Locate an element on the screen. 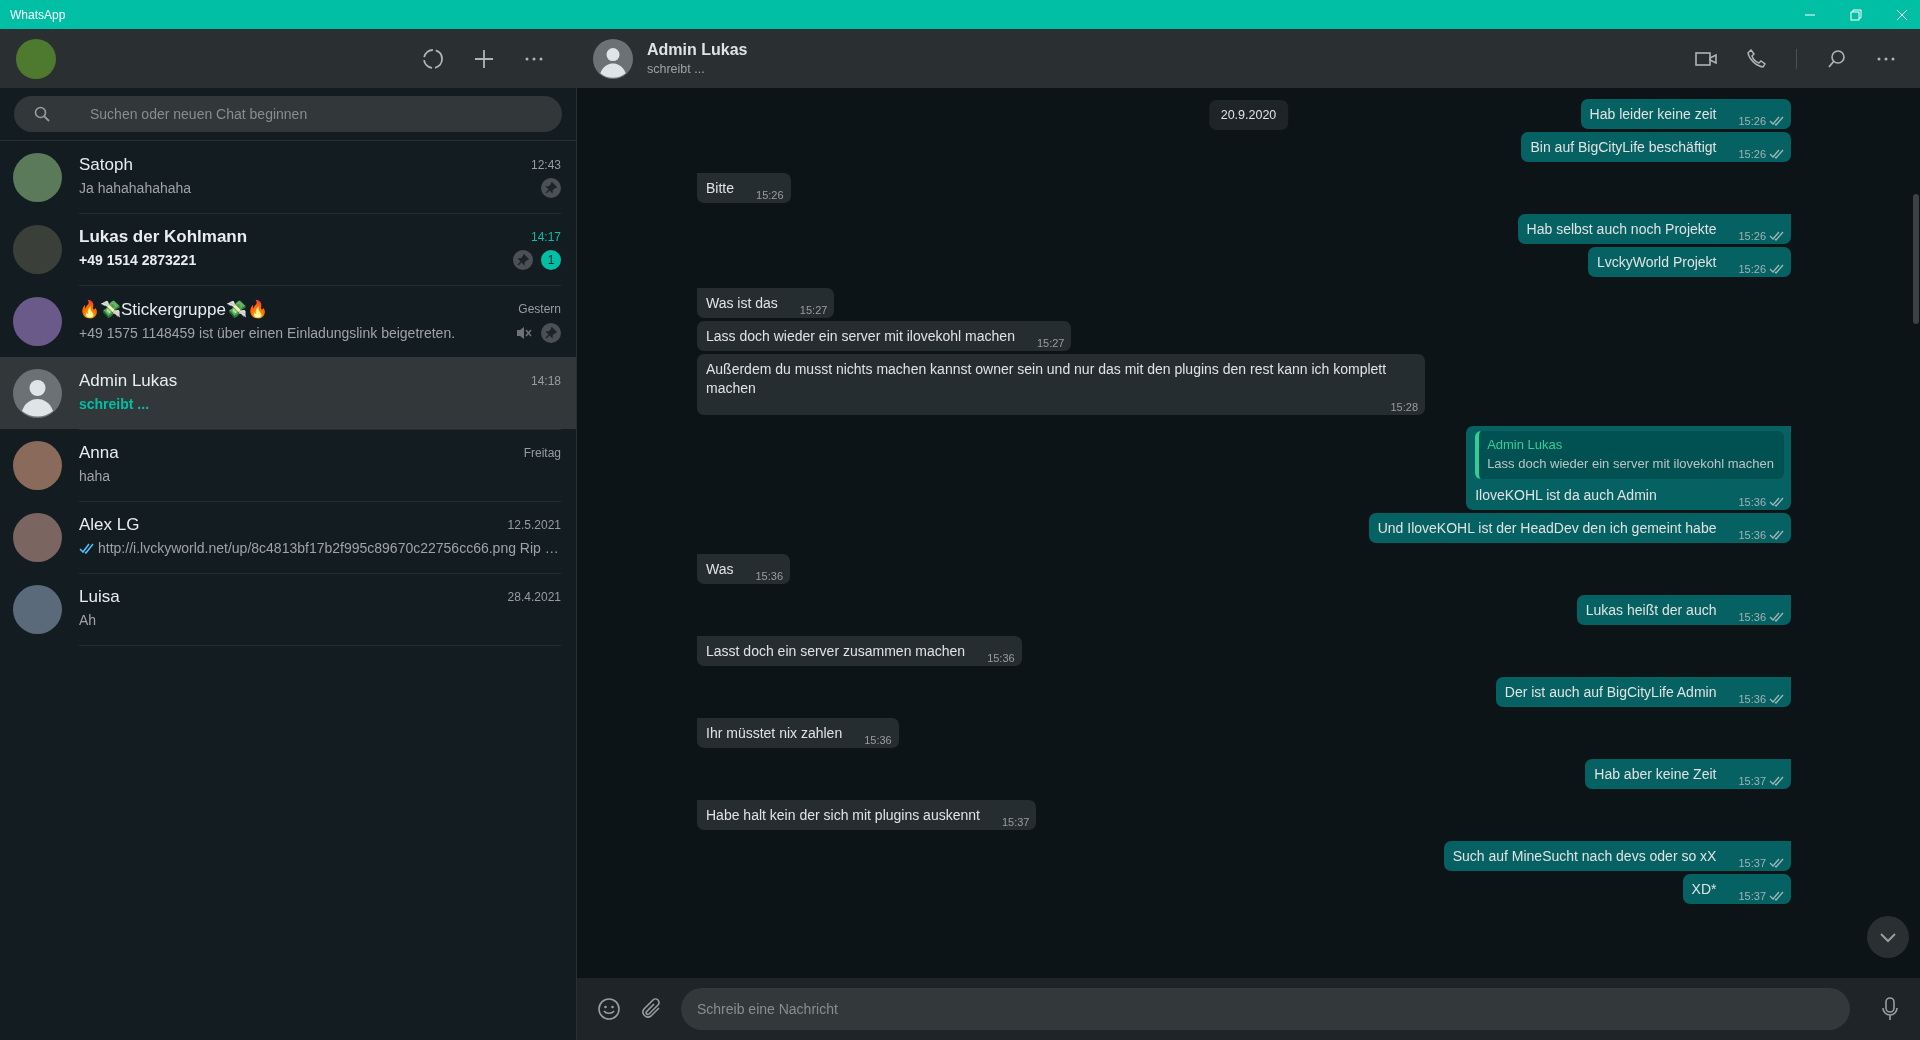  unread-count-badge: 1 is located at coordinates (551, 260).